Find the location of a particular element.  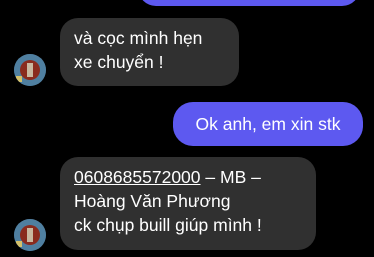

message-text: Hoàng Văn Phương is located at coordinates (152, 201).